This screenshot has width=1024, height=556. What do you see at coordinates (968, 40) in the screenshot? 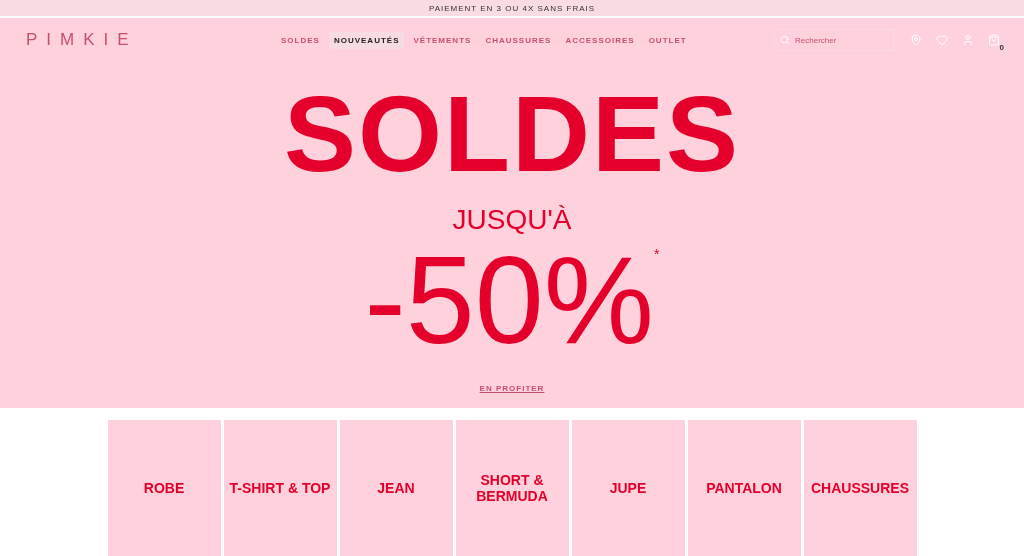
I see `user-icon` at bounding box center [968, 40].